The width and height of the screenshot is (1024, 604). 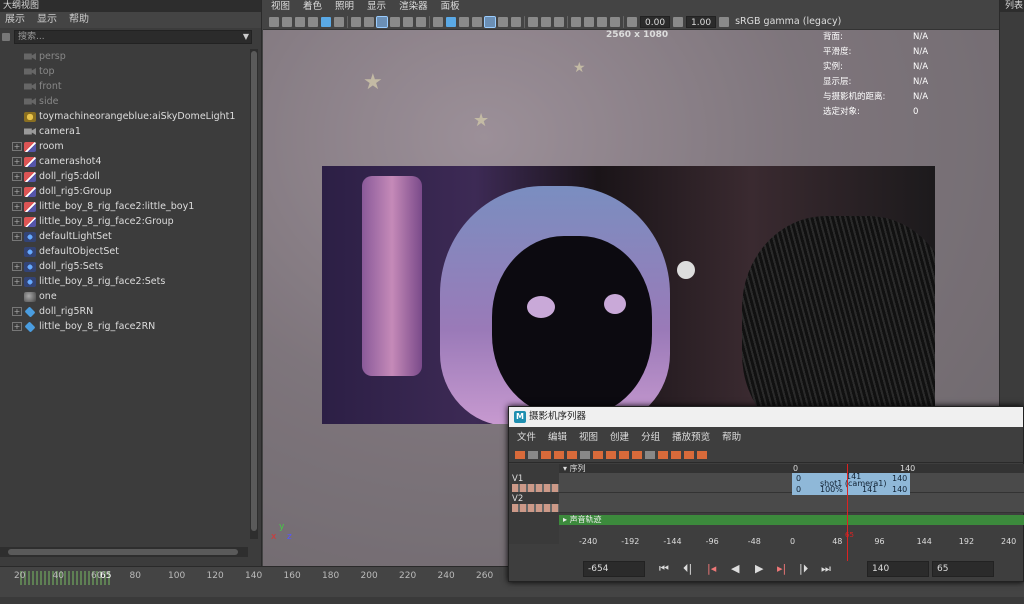 I want to click on step-forward-frame-icon: ▸|, so click(x=781, y=568).